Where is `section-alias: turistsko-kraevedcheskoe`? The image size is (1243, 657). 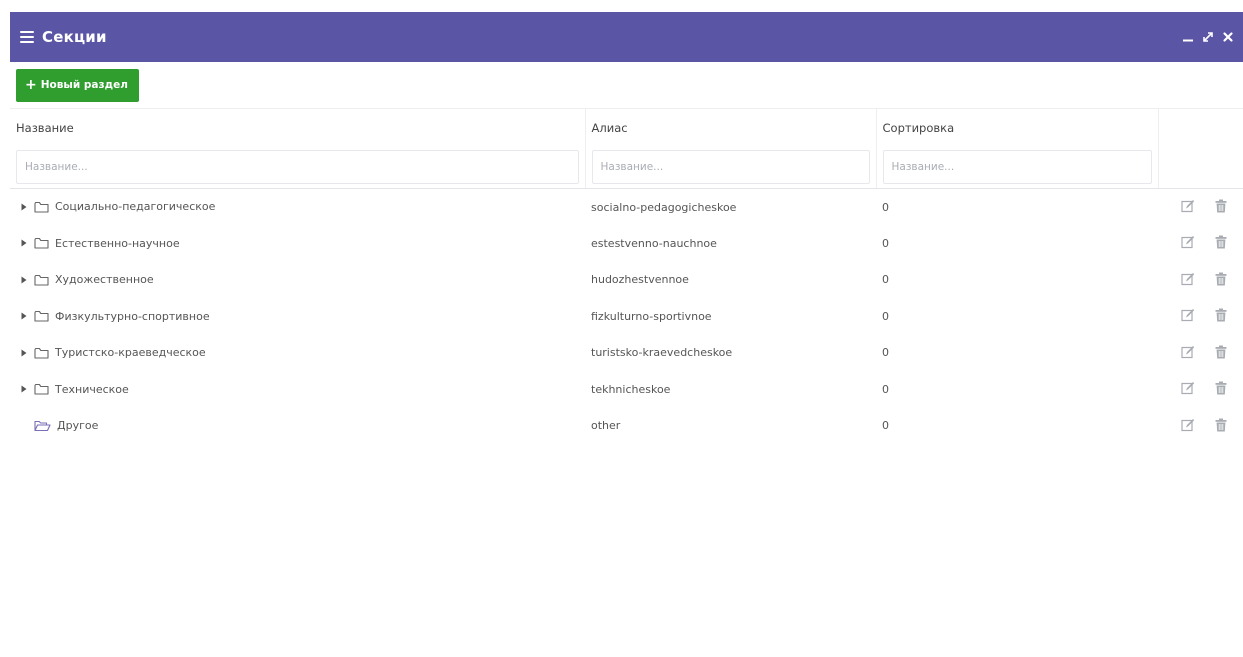
section-alias: turistsko-kraevedcheskoe is located at coordinates (662, 353).